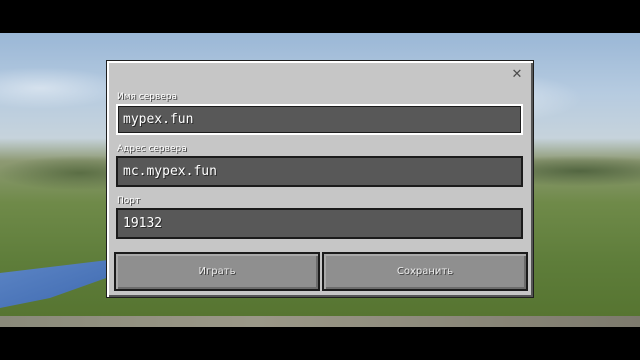 The image size is (640, 360). I want to click on server-address-input: mc.mypex.fun, so click(319, 171).